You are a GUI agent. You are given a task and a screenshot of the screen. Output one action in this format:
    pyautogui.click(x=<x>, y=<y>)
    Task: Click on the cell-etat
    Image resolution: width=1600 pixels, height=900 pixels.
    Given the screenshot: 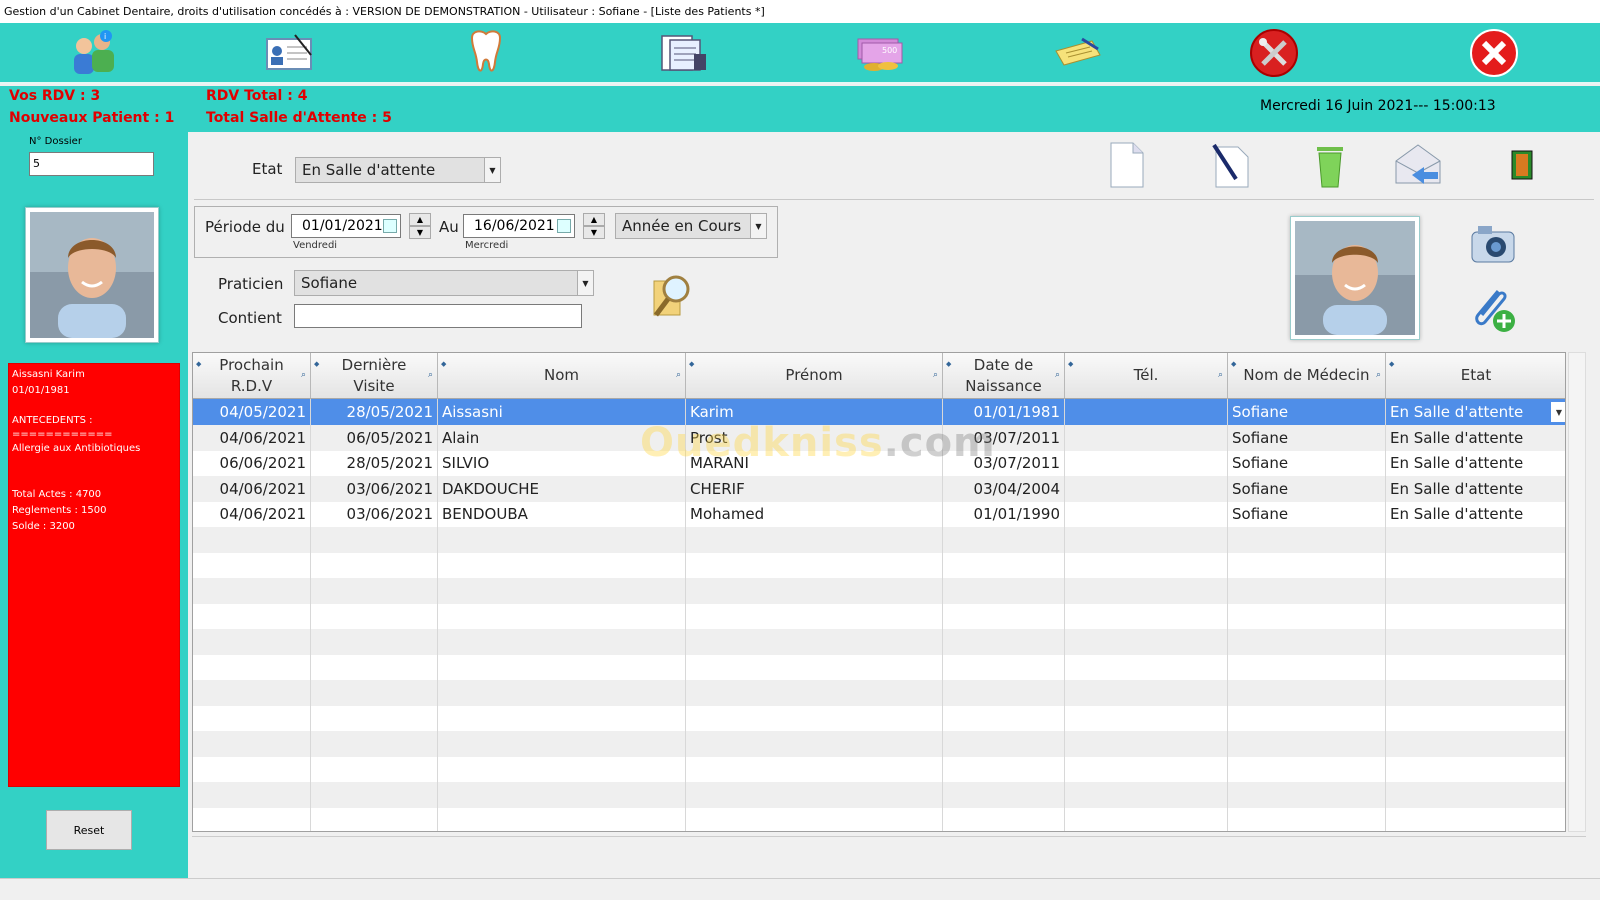 What is the action you would take?
    pyautogui.click(x=1475, y=642)
    